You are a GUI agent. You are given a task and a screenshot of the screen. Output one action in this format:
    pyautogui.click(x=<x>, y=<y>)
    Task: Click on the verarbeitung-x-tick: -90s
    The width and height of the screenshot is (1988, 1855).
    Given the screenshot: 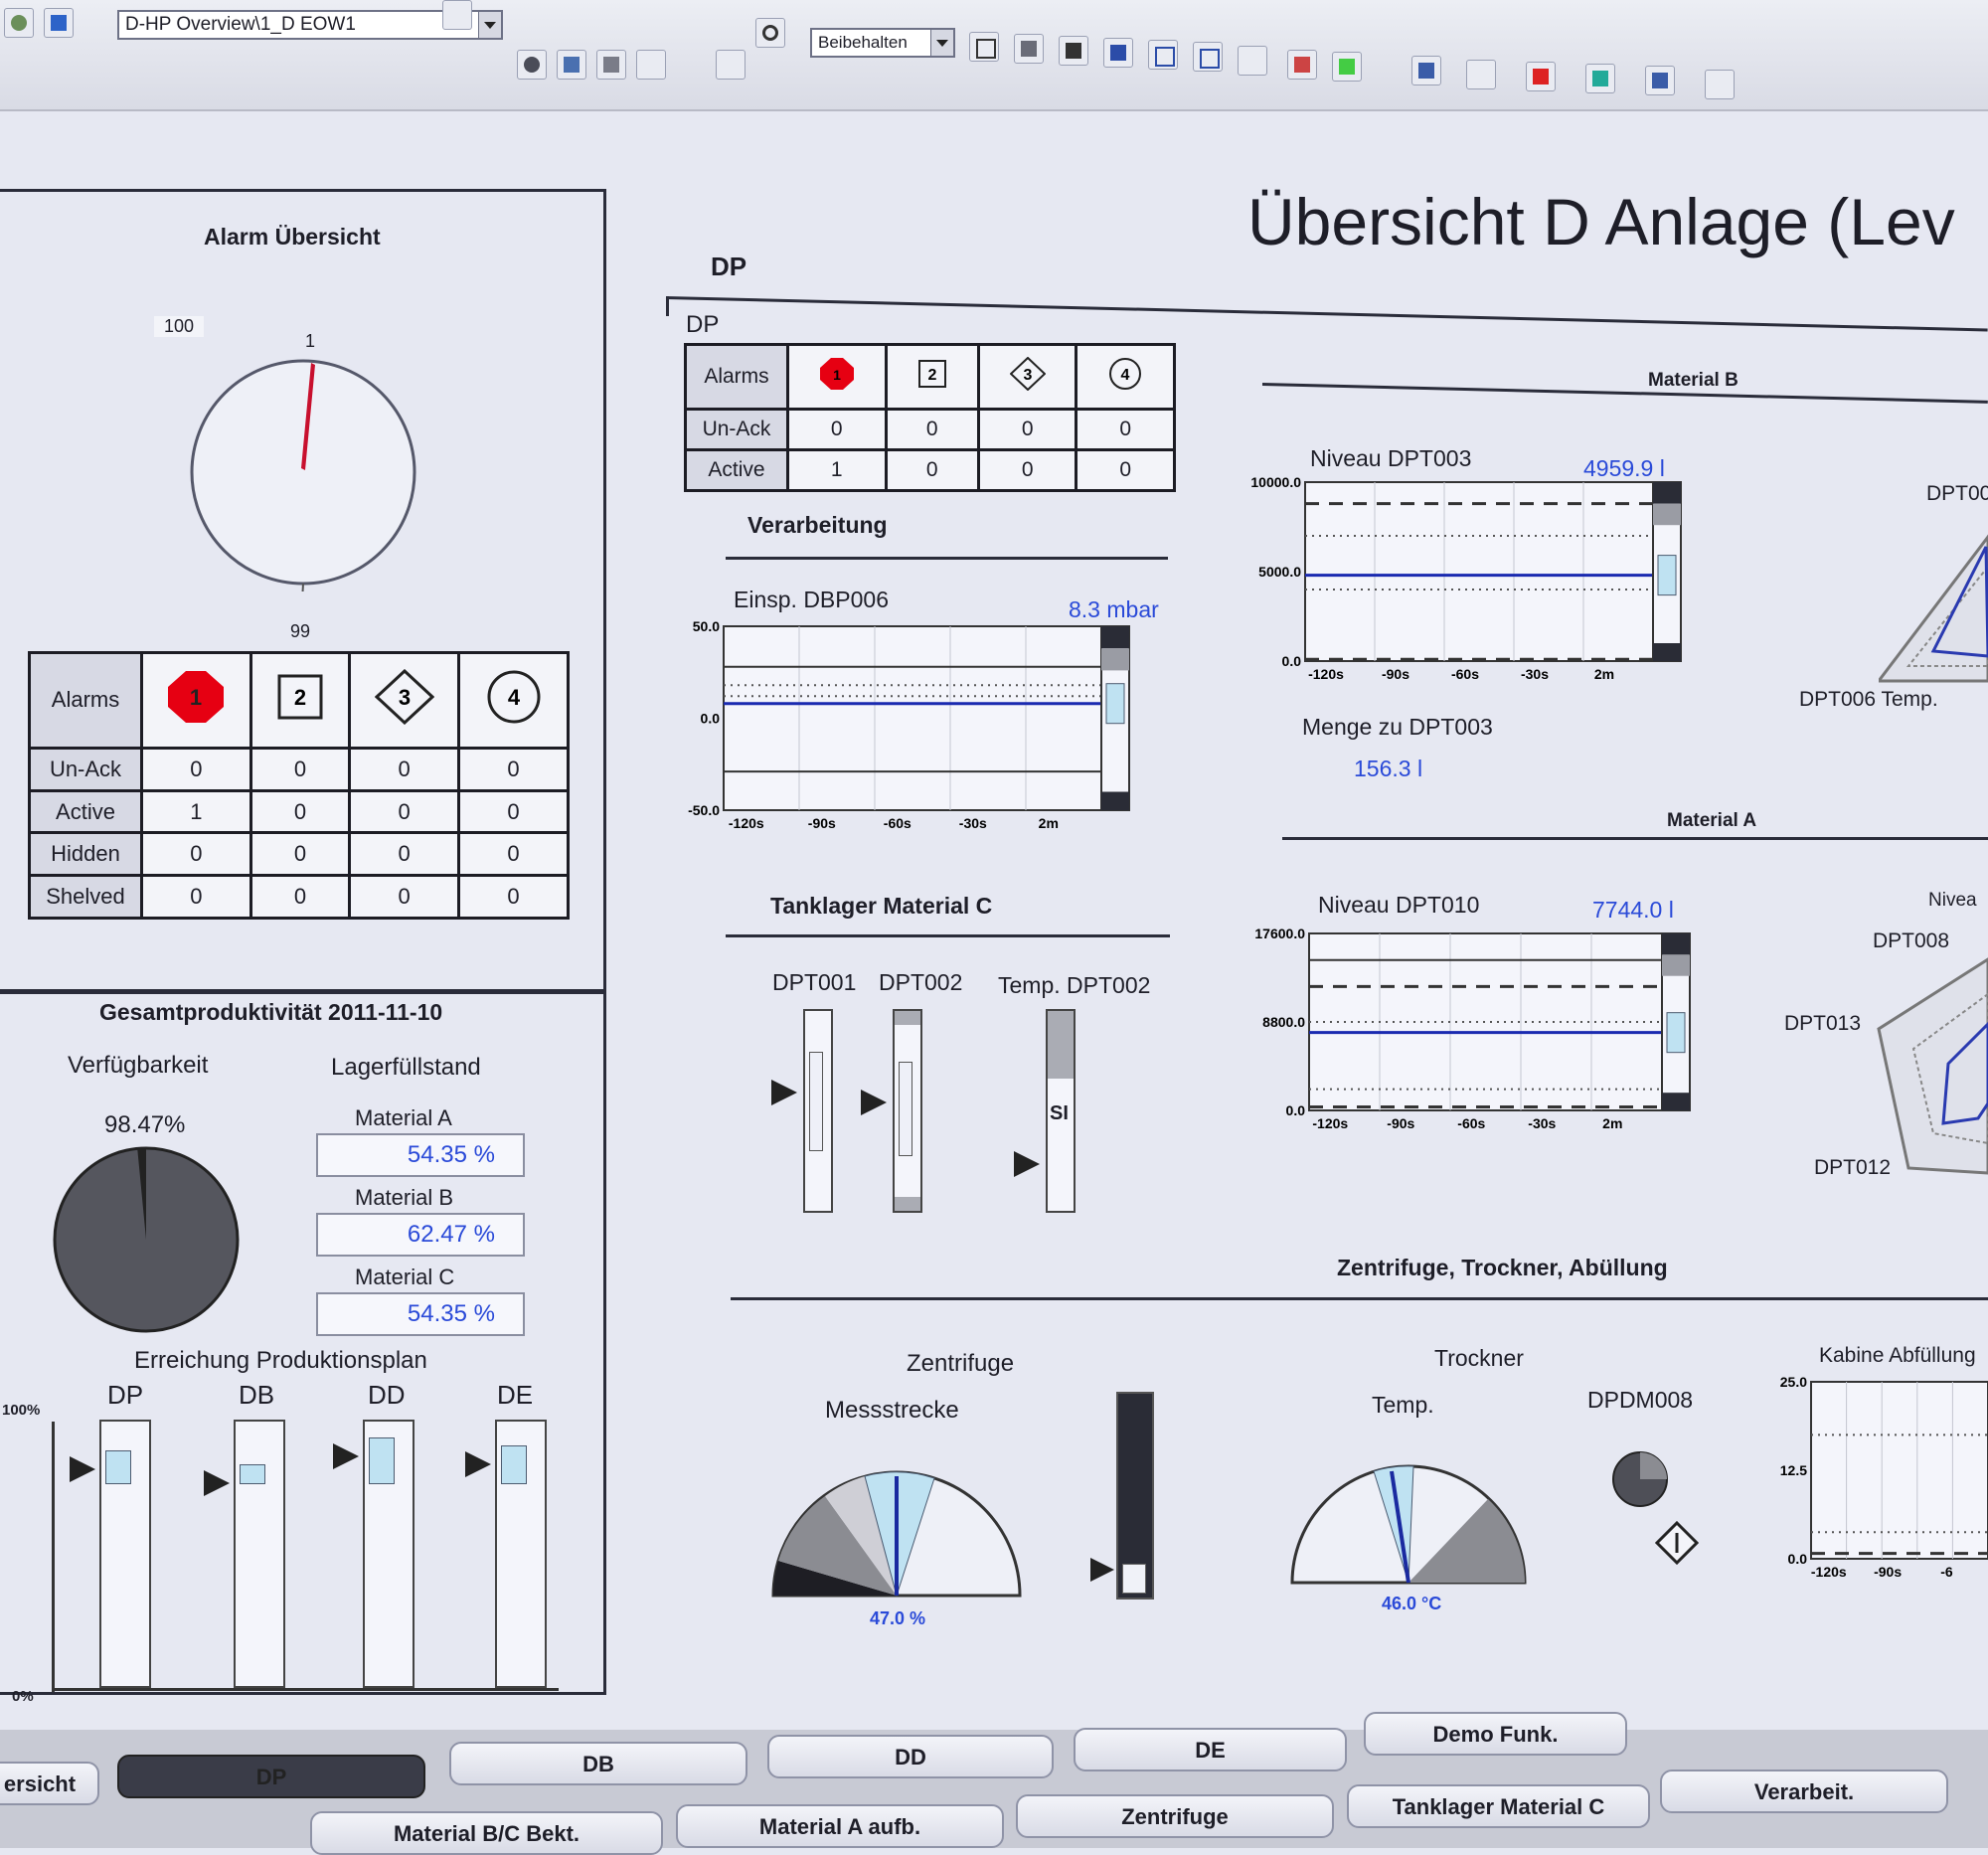 What is the action you would take?
    pyautogui.click(x=822, y=823)
    